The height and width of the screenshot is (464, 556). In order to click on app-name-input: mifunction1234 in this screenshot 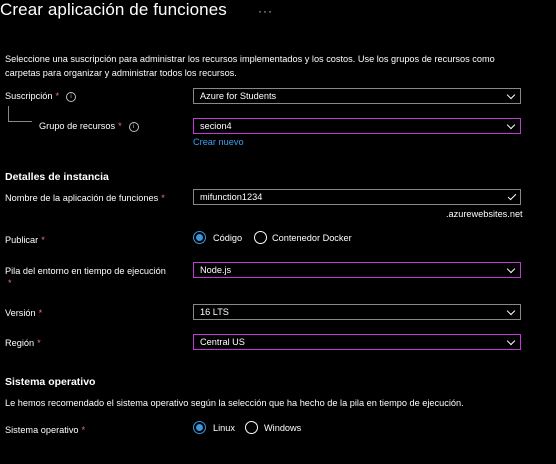, I will do `click(357, 197)`.